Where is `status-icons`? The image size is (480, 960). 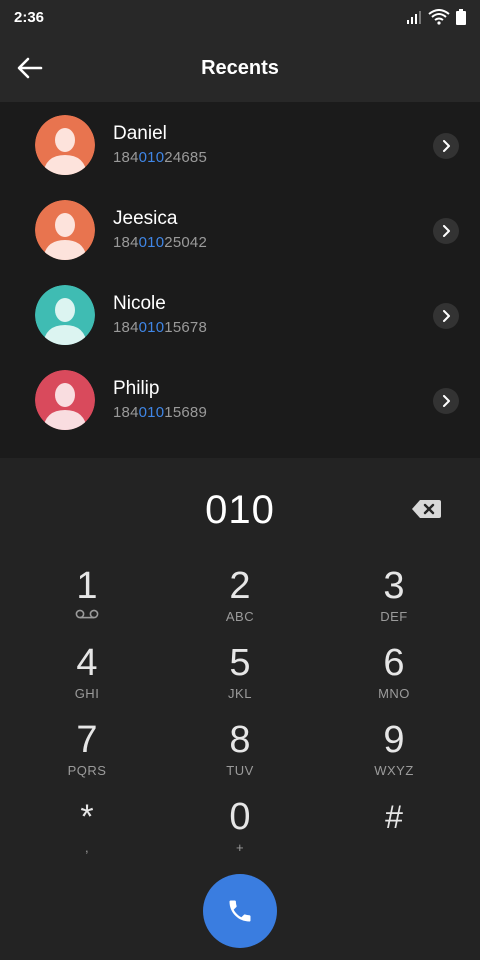
status-icons is located at coordinates (436, 17).